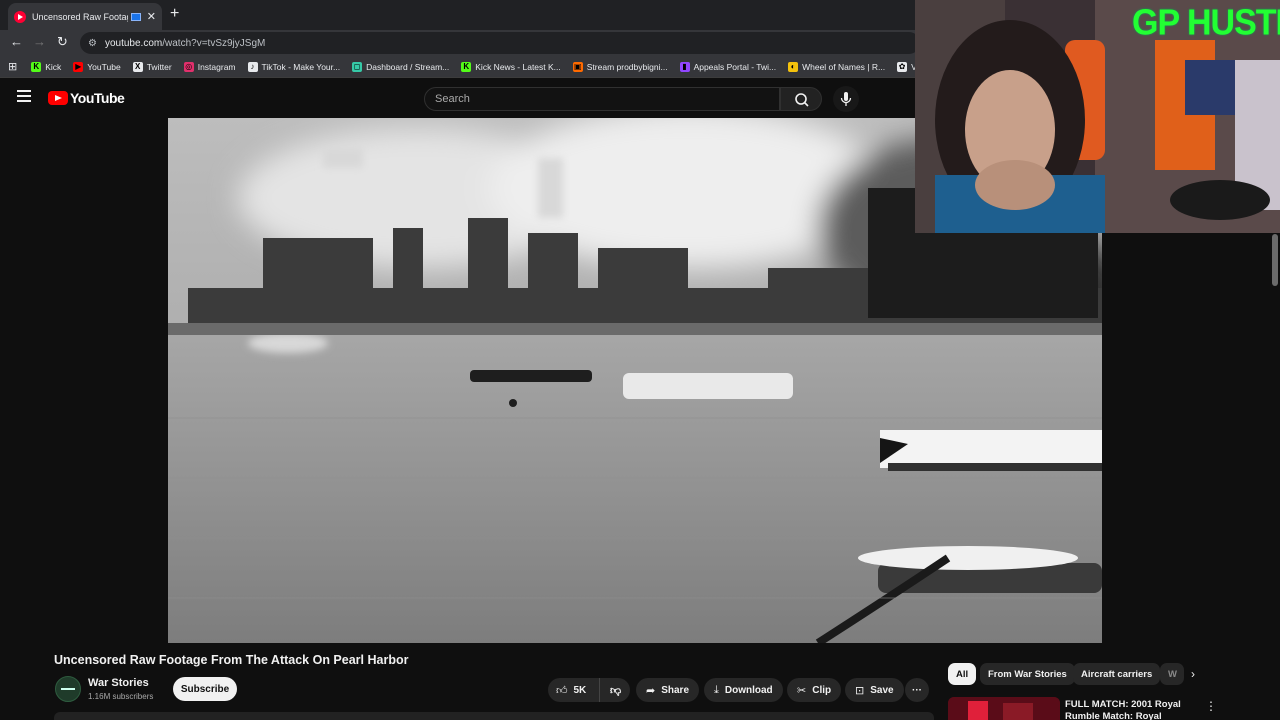  What do you see at coordinates (1275, 476) in the screenshot?
I see `page-scrollbar-track` at bounding box center [1275, 476].